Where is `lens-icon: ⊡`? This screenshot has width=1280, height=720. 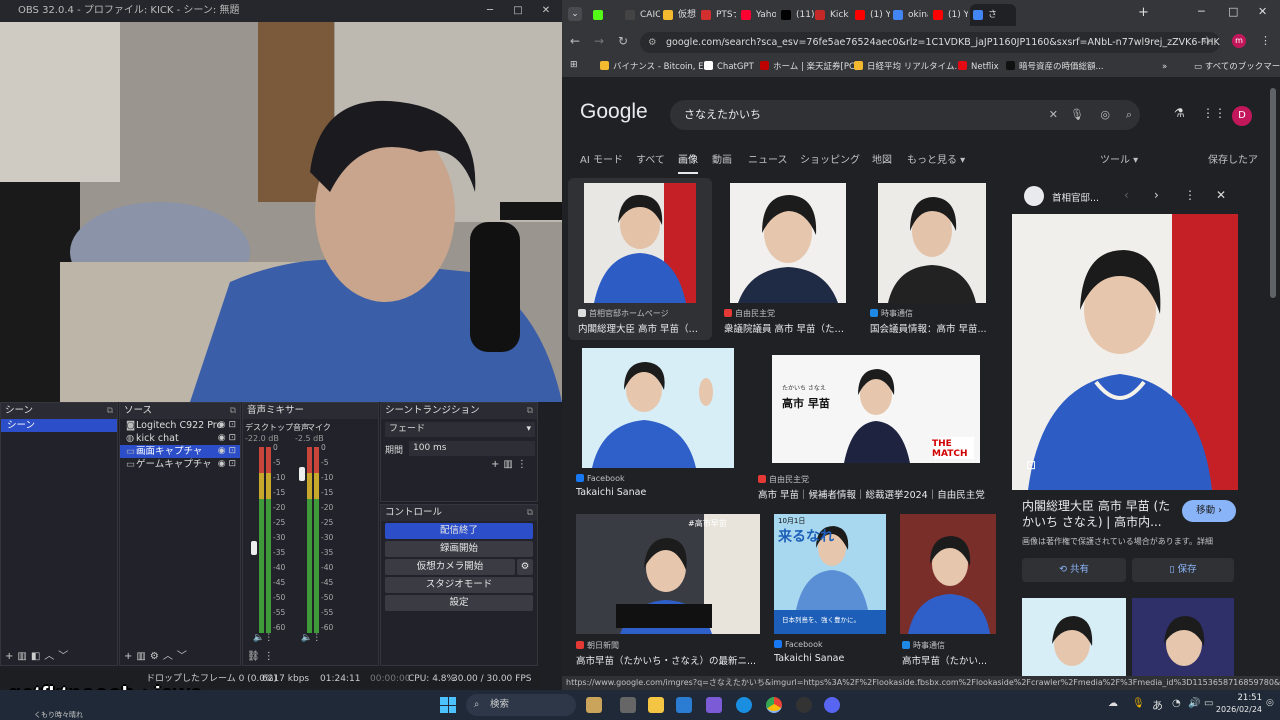 lens-icon: ⊡ is located at coordinates (1031, 465).